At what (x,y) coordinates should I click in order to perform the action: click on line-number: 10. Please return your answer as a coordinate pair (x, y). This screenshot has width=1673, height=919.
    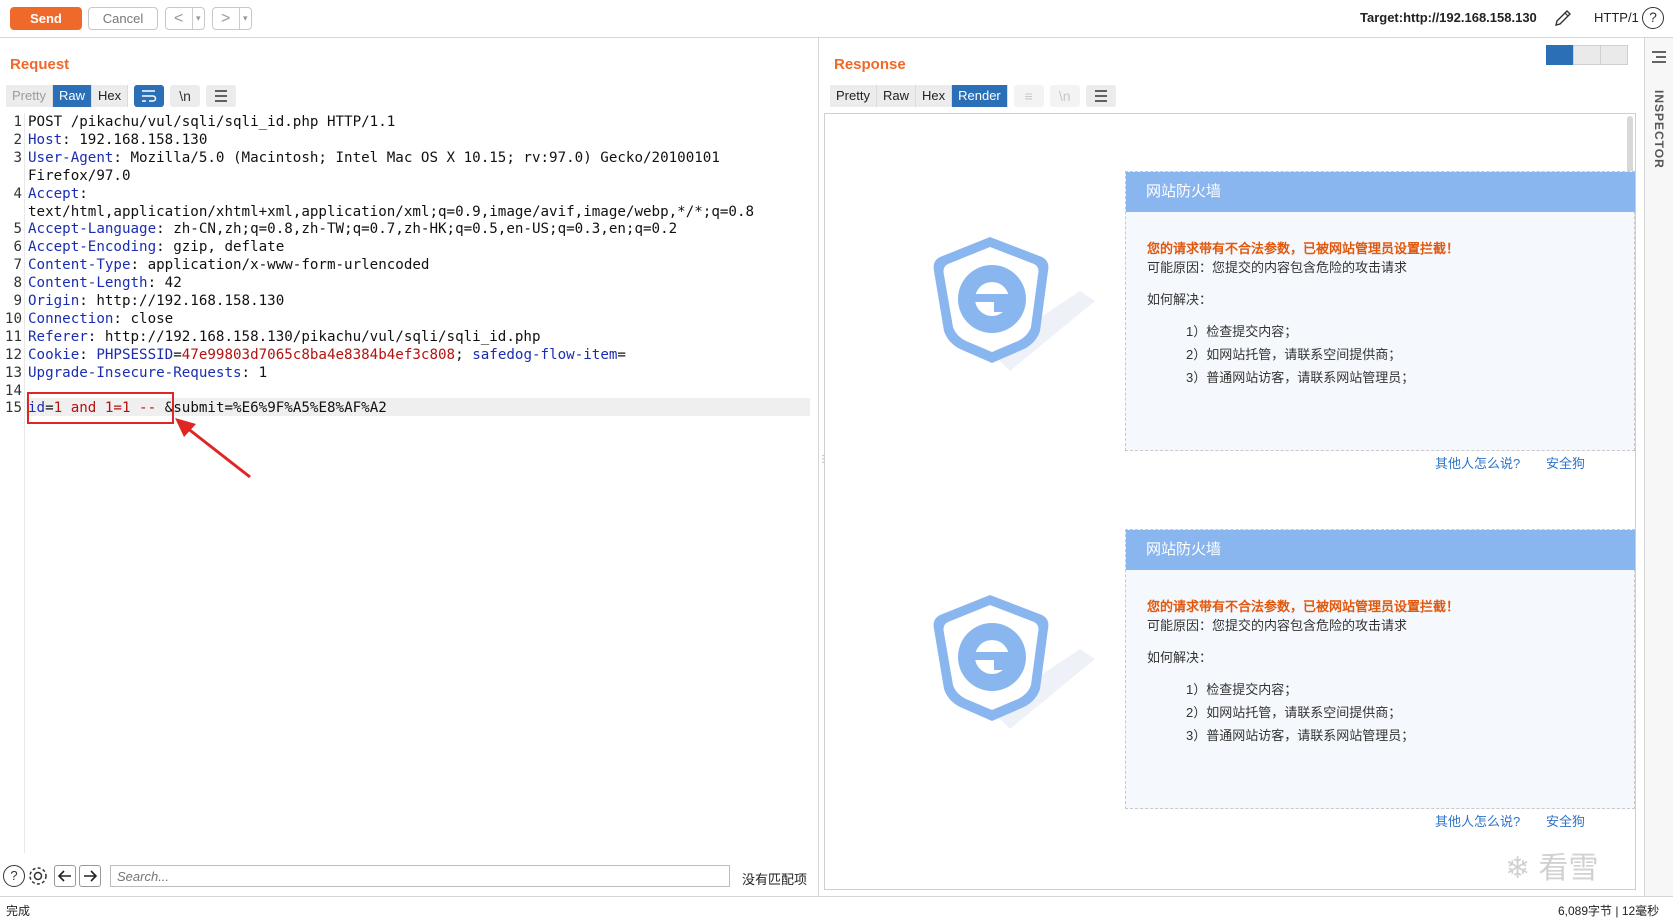
    Looking at the image, I should click on (13, 318).